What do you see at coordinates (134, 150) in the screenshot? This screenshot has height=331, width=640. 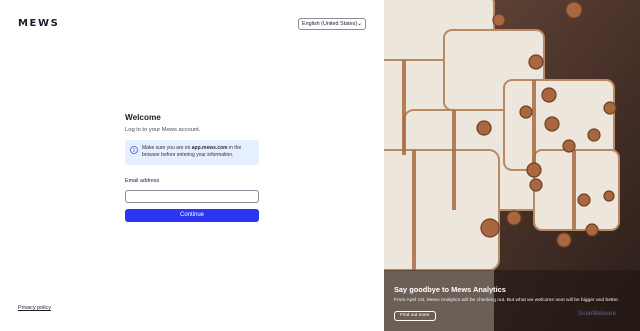 I see `info-icon` at bounding box center [134, 150].